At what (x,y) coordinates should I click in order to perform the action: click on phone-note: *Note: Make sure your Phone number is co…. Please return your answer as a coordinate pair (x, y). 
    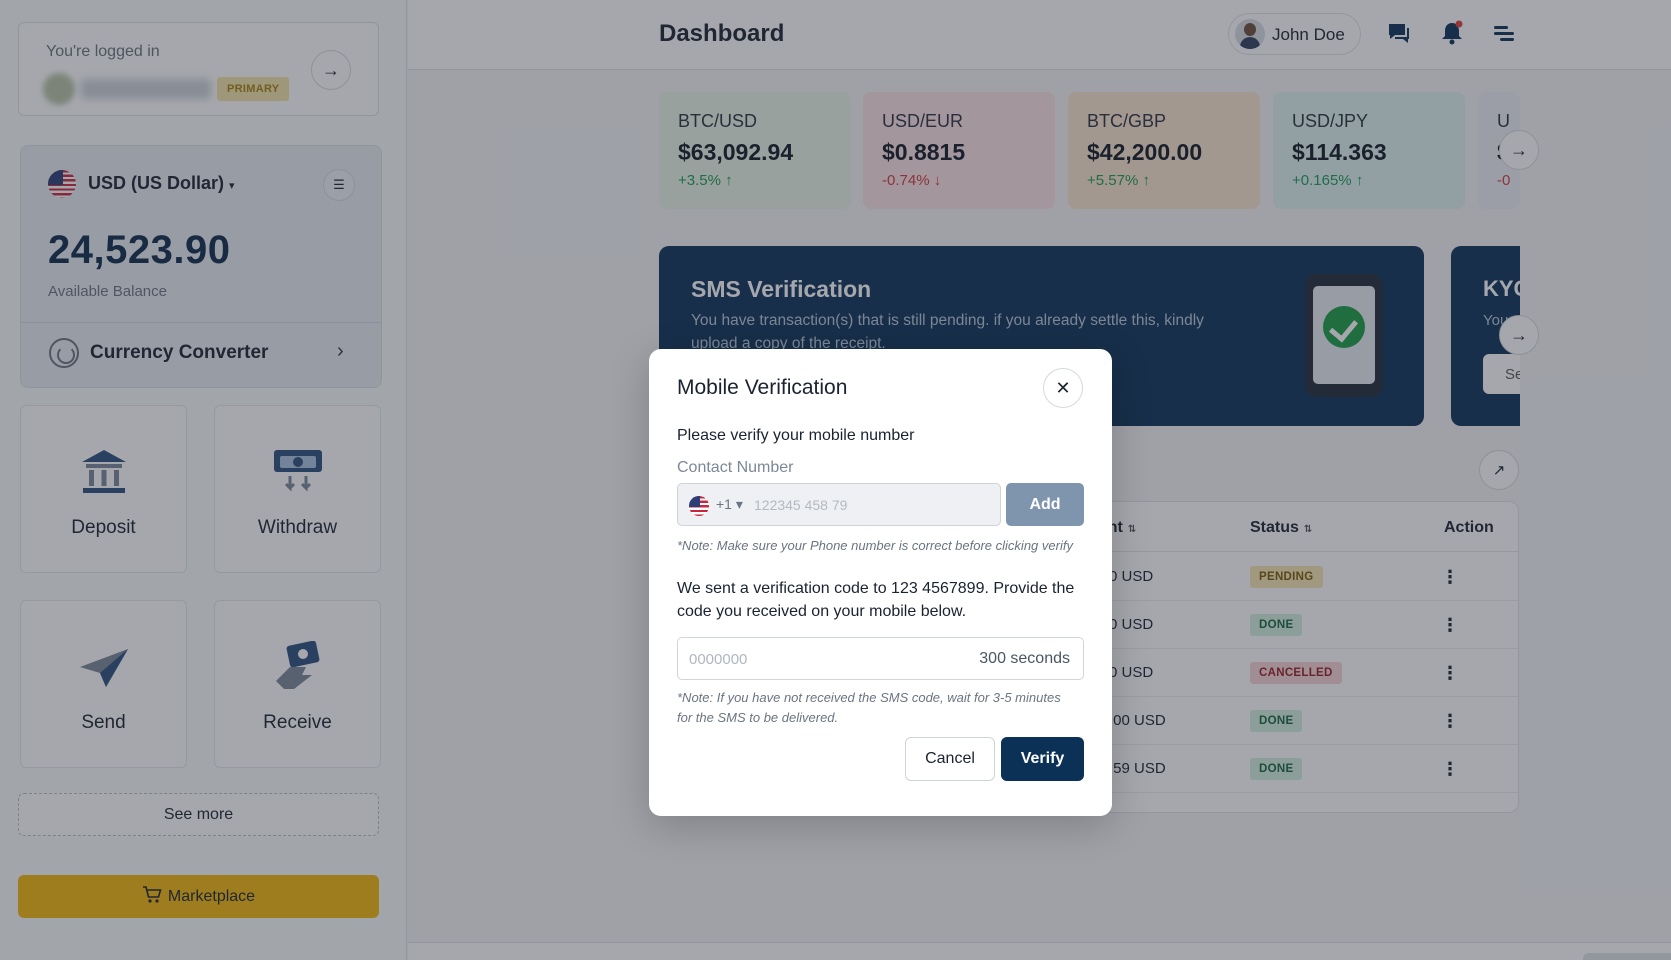
    Looking at the image, I should click on (875, 545).